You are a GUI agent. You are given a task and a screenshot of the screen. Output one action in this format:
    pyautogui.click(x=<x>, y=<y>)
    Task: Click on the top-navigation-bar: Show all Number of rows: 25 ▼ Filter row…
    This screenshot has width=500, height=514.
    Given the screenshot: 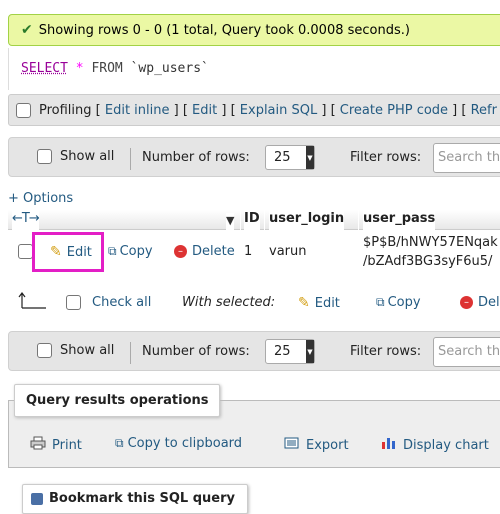 What is the action you would take?
    pyautogui.click(x=254, y=157)
    